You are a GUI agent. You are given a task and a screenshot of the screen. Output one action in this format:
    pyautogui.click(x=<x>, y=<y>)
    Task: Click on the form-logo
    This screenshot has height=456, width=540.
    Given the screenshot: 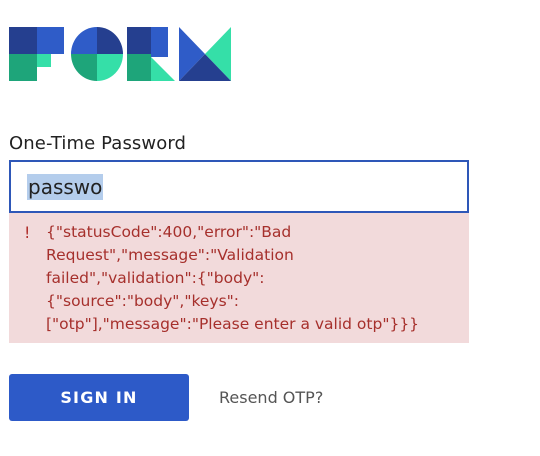 What is the action you would take?
    pyautogui.click(x=120, y=54)
    